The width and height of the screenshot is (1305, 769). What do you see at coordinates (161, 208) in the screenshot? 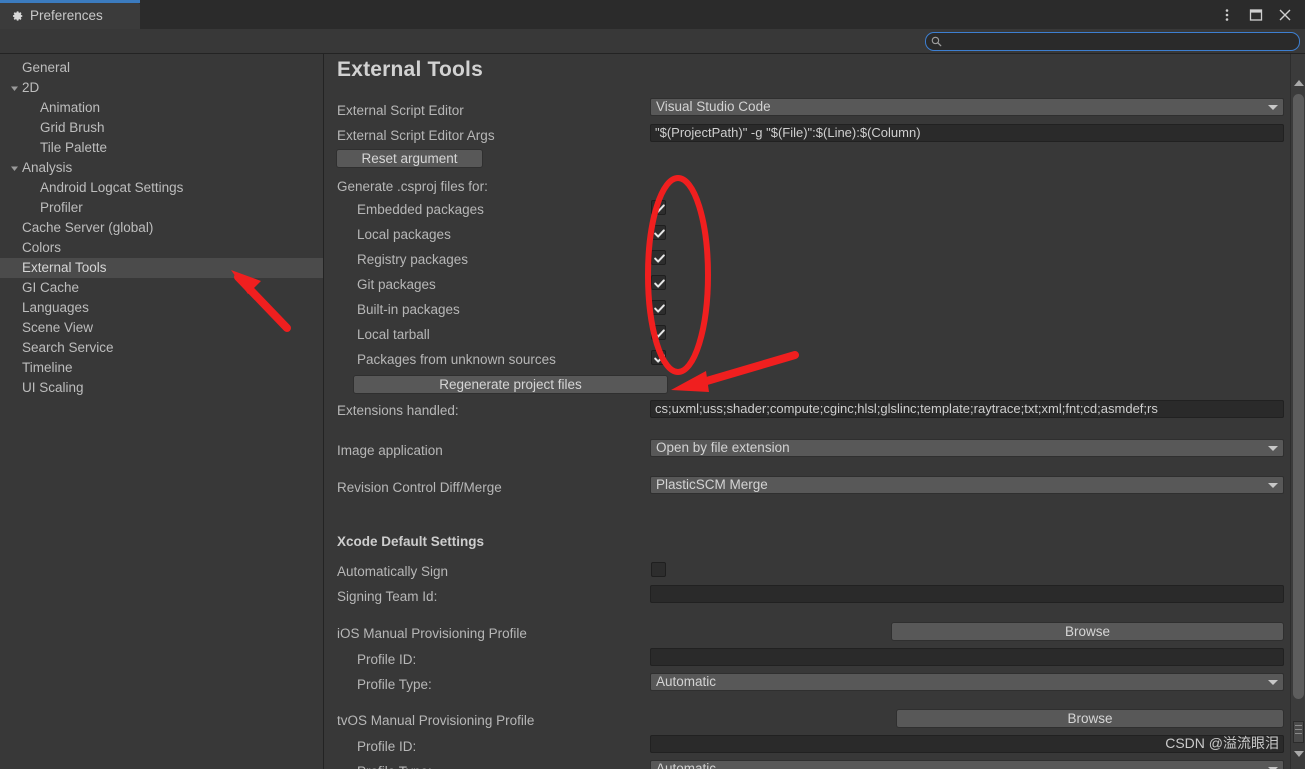
I see `sidebar-item-profiler: Profiler` at bounding box center [161, 208].